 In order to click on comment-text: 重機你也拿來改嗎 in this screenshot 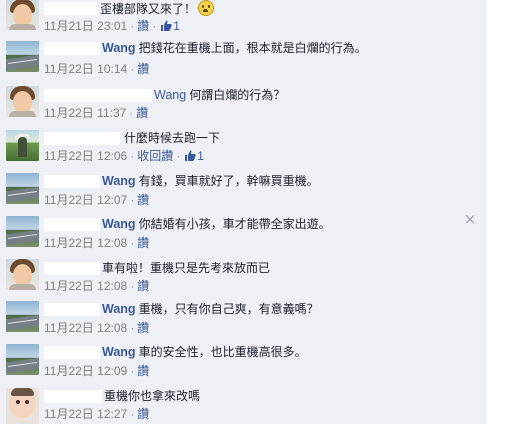, I will do `click(152, 396)`.